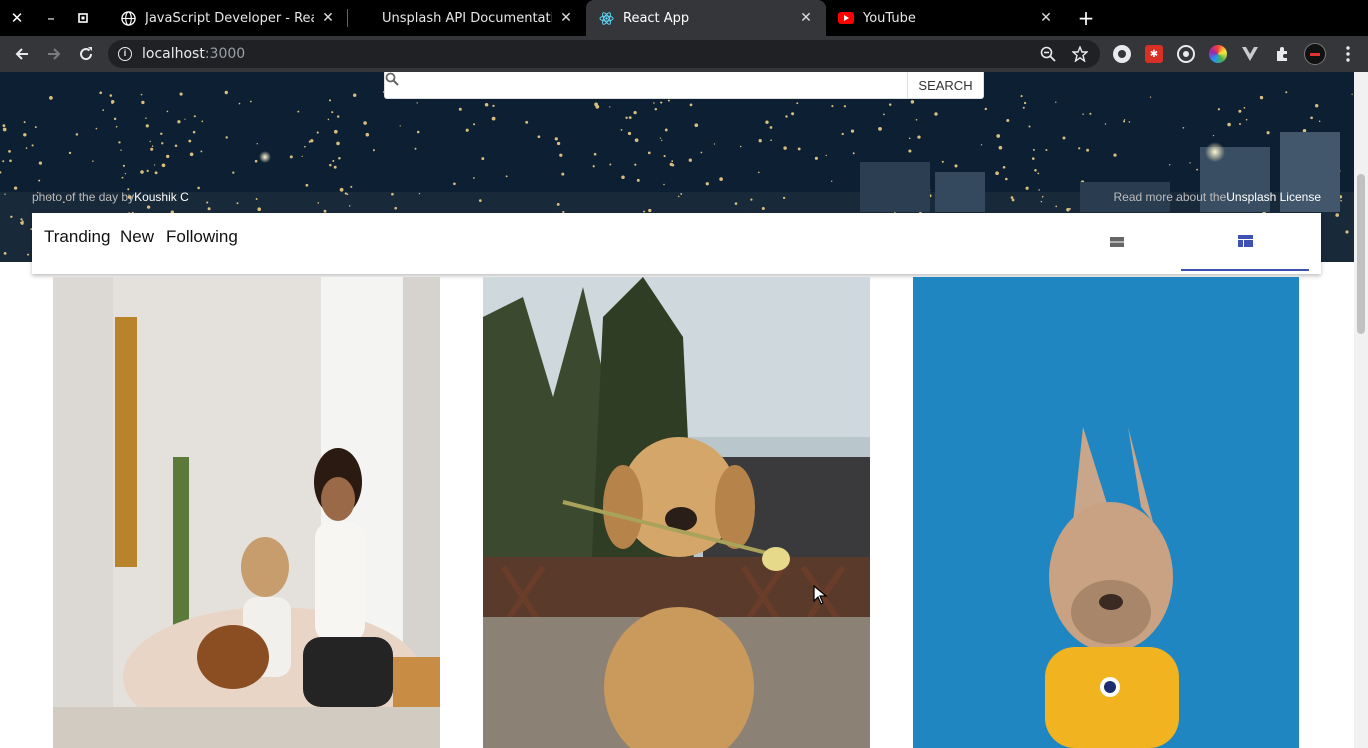 The width and height of the screenshot is (1368, 748). Describe the element at coordinates (228, 18) in the screenshot. I see `tab-javascript-developer: JavaScript Developer - React.j ✕` at that location.